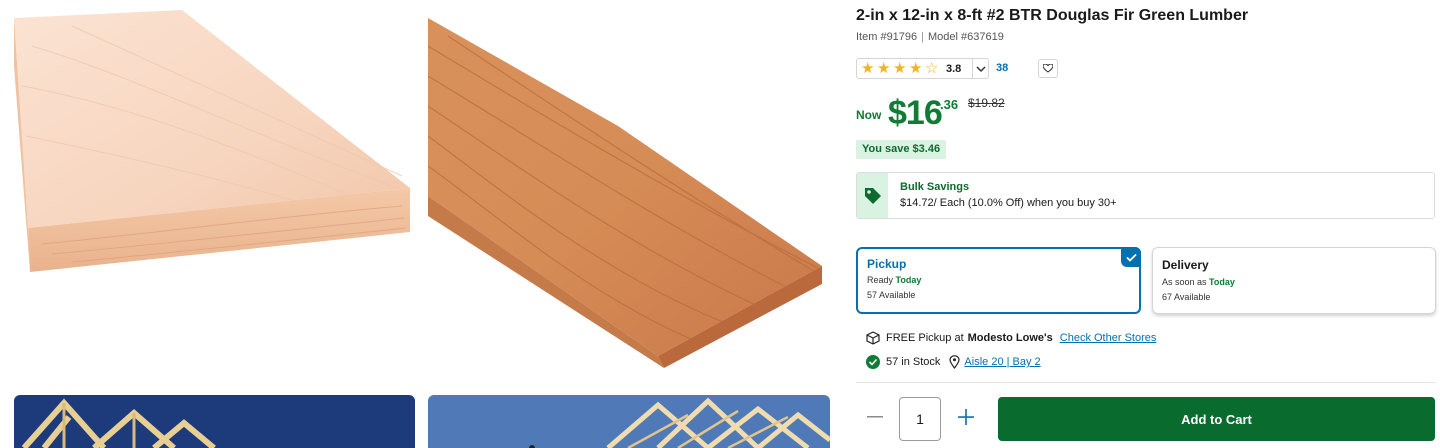  Describe the element at coordinates (932, 68) in the screenshot. I see `star-empty-icon: ☆` at that location.